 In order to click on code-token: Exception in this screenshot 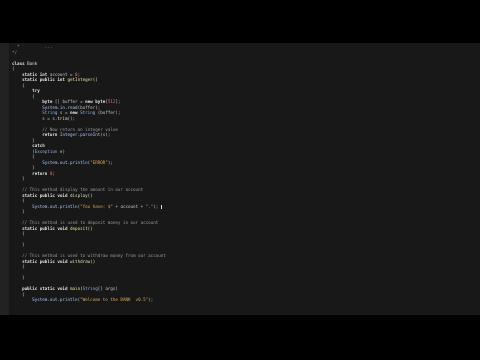, I will do `click(46, 151)`.